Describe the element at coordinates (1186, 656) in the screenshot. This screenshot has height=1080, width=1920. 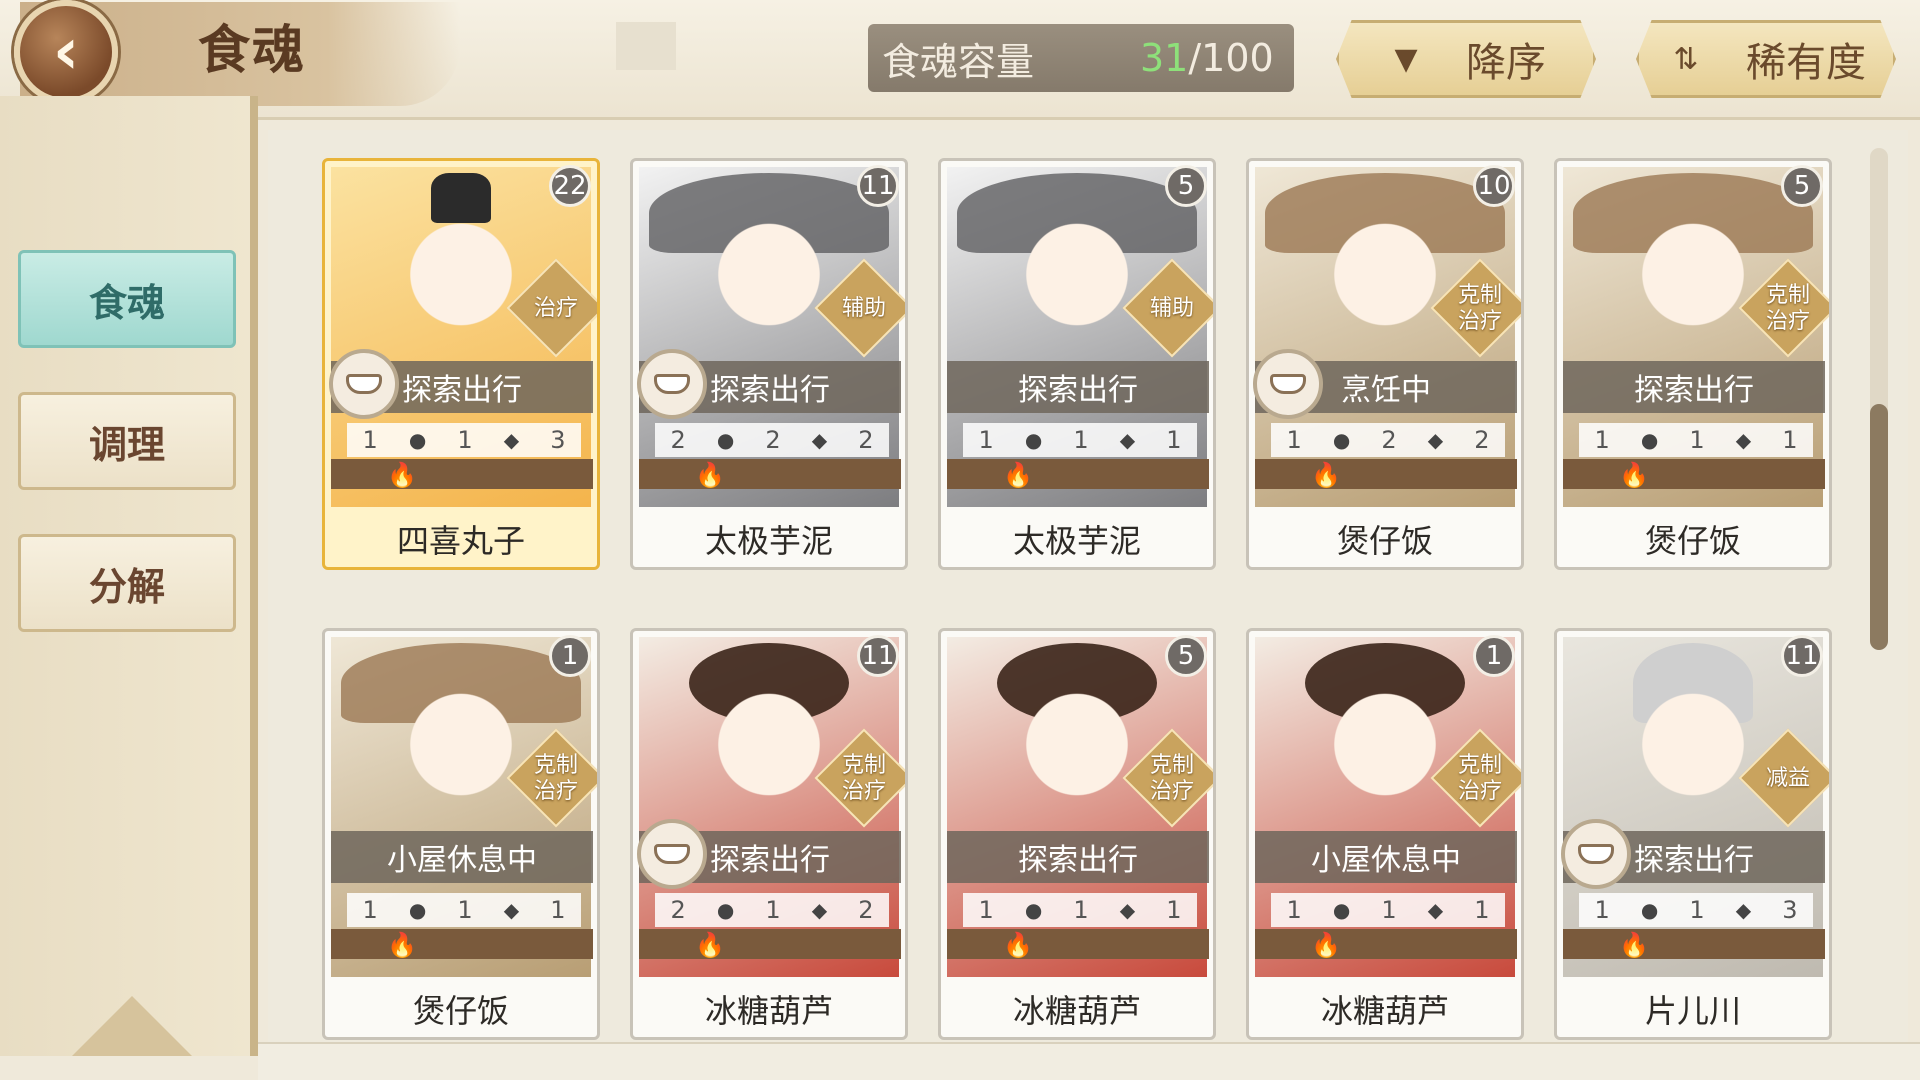
I see `level-badge: 5` at that location.